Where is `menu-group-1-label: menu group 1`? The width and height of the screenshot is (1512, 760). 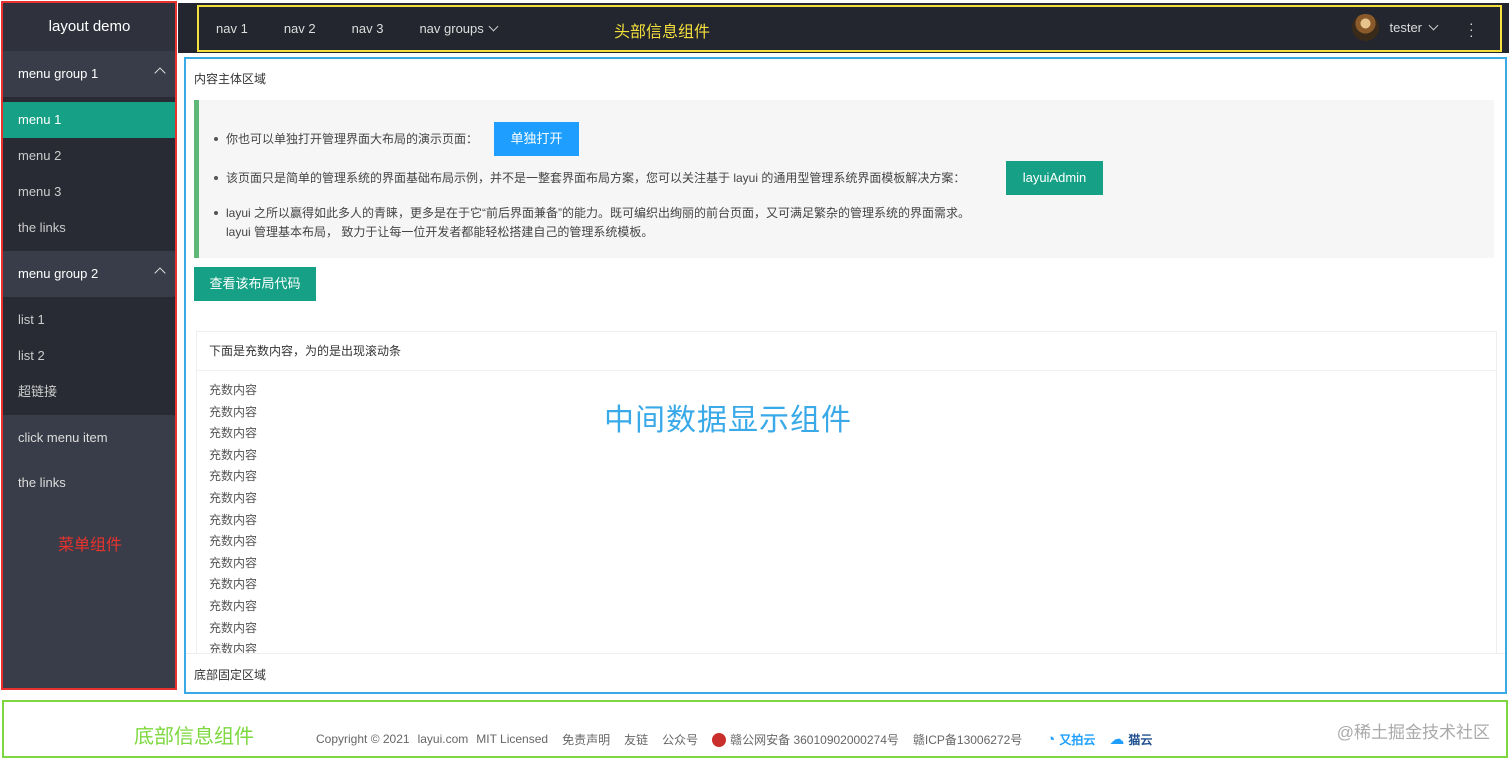 menu-group-1-label: menu group 1 is located at coordinates (58, 73).